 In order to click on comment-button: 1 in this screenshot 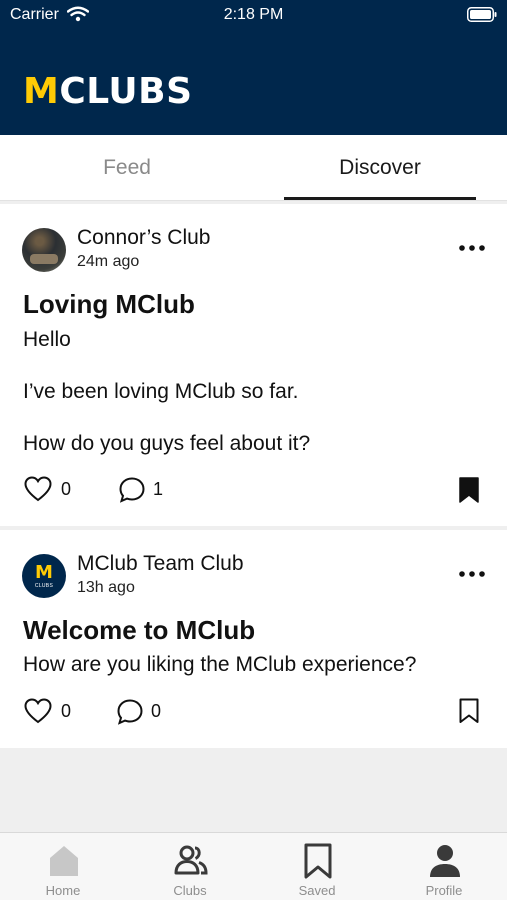, I will do `click(143, 490)`.